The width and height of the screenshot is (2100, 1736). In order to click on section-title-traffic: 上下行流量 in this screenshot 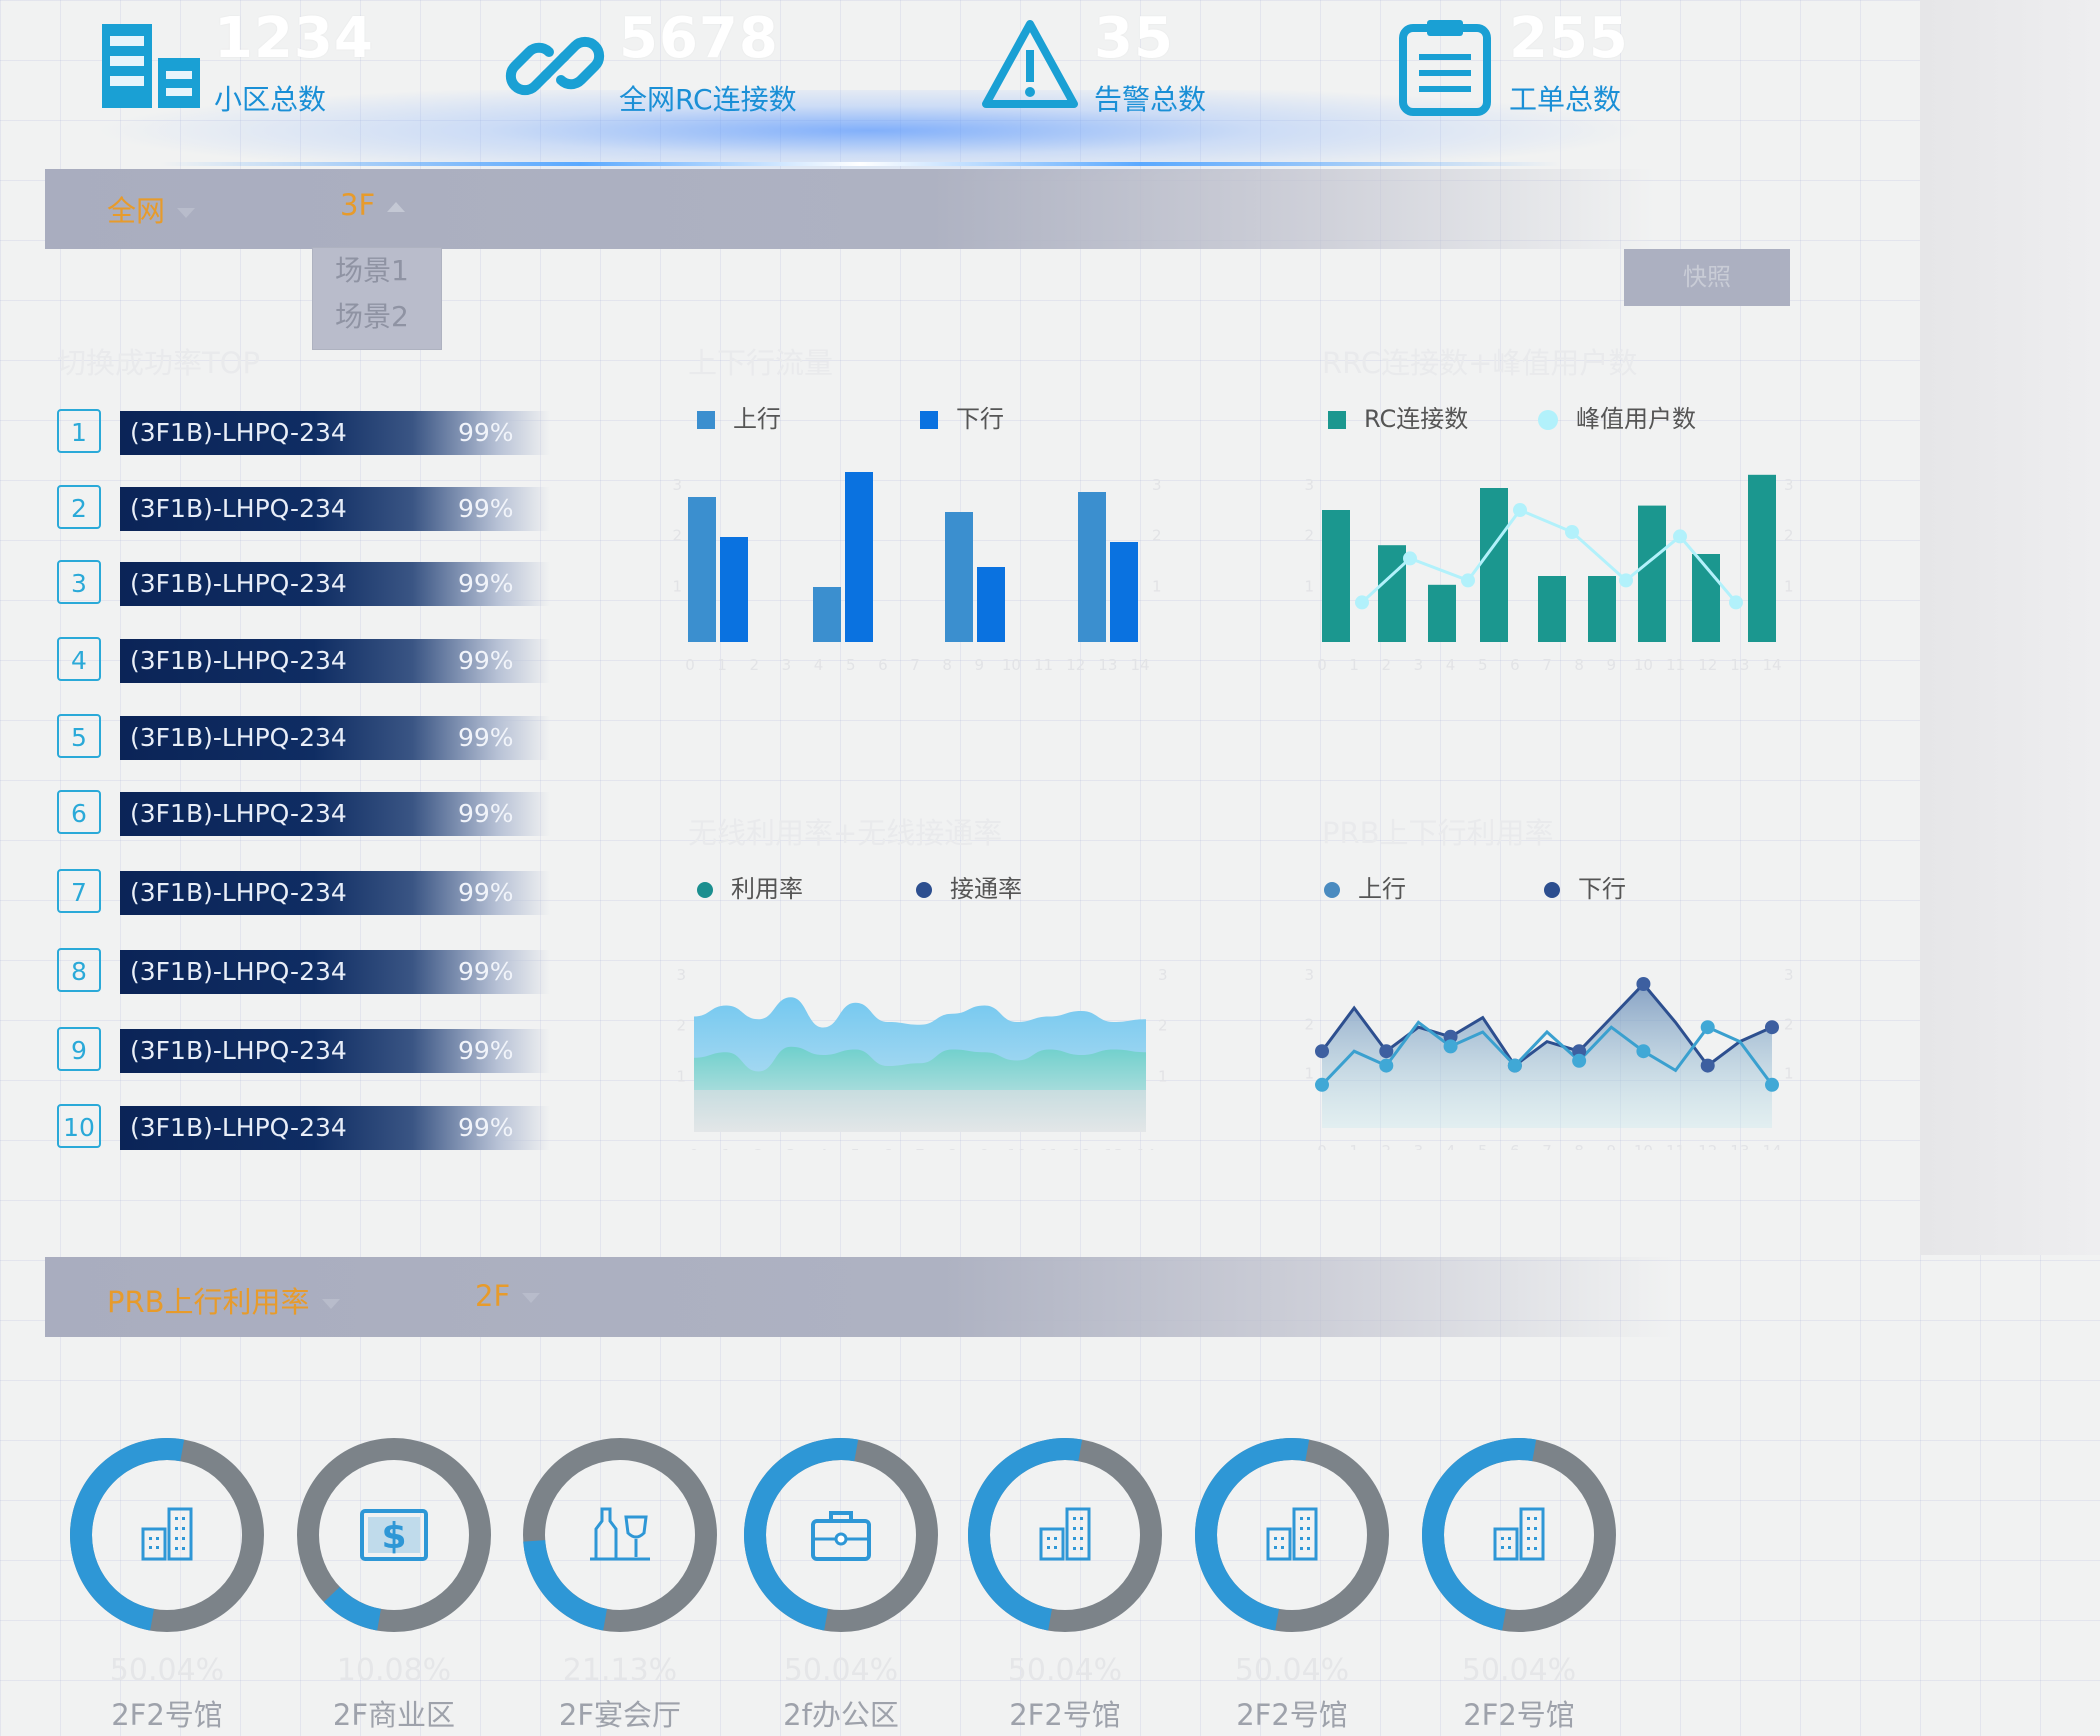, I will do `click(761, 363)`.